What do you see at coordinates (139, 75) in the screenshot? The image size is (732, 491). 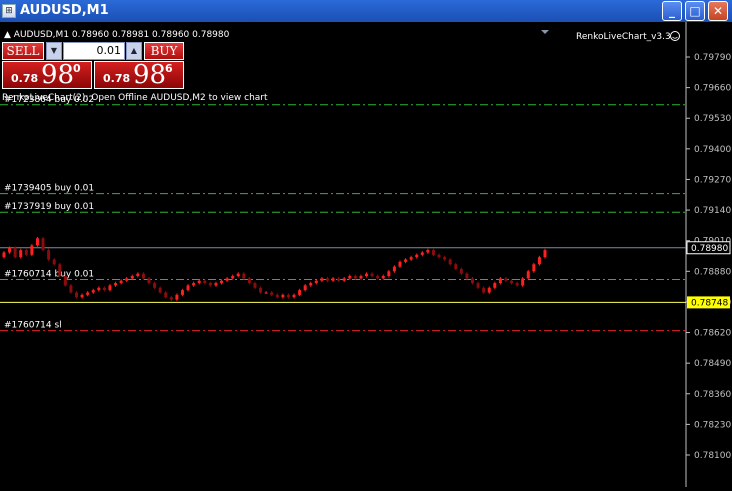 I see `buy-quote: 0.78 98 6` at bounding box center [139, 75].